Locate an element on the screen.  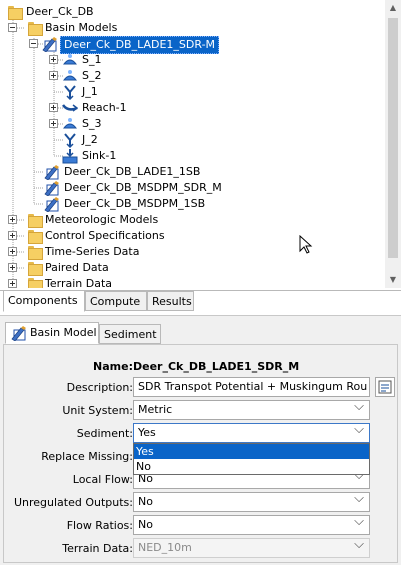
tree-folder-time-series-data: Time-Series Data is located at coordinates (108, 252).